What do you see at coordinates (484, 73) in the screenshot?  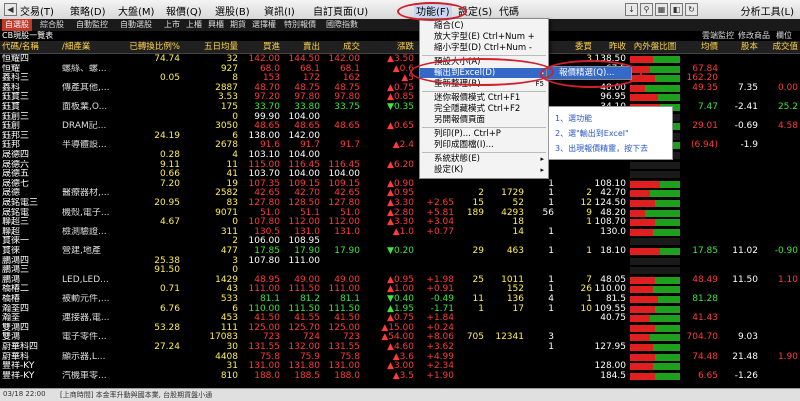 I see `menu-item-4: 輸出到Excel(D) ▸` at bounding box center [484, 73].